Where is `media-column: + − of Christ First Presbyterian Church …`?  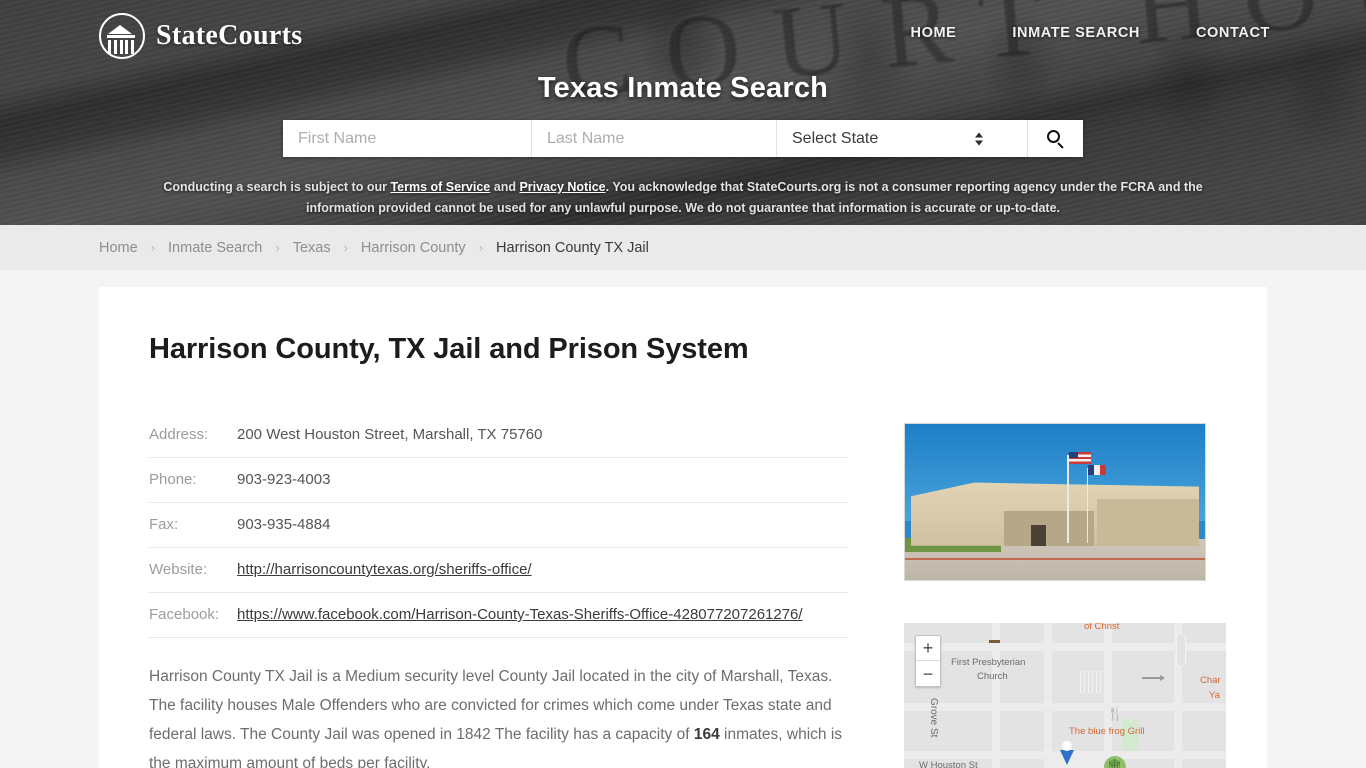
media-column: + − of Christ First Presbyterian Church … is located at coordinates (1065, 595).